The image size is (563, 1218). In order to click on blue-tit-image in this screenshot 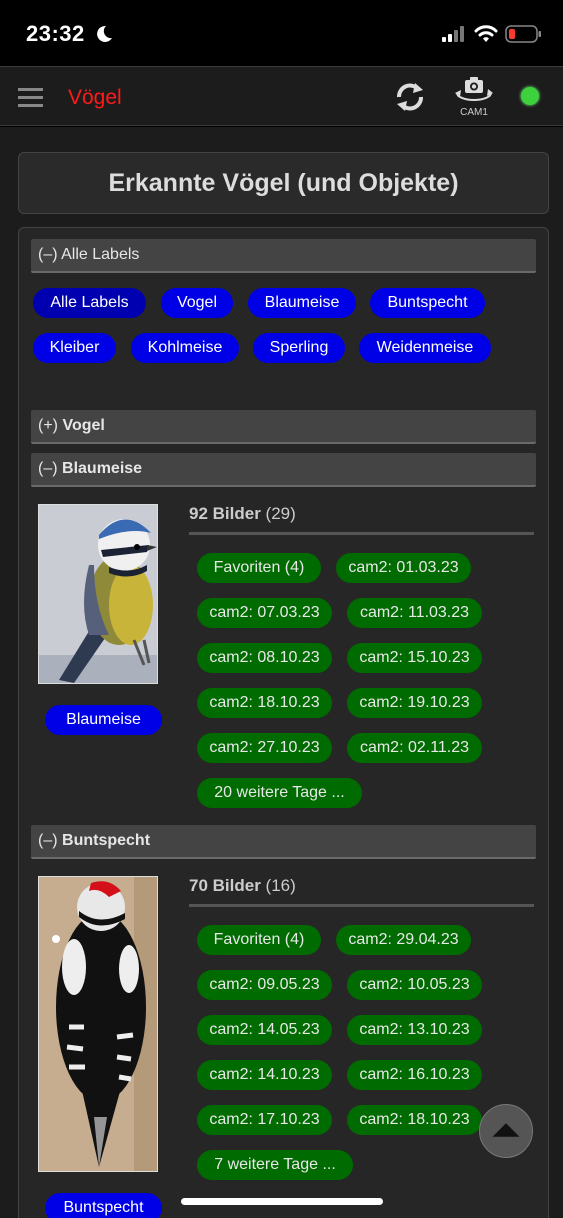, I will do `click(98, 594)`.